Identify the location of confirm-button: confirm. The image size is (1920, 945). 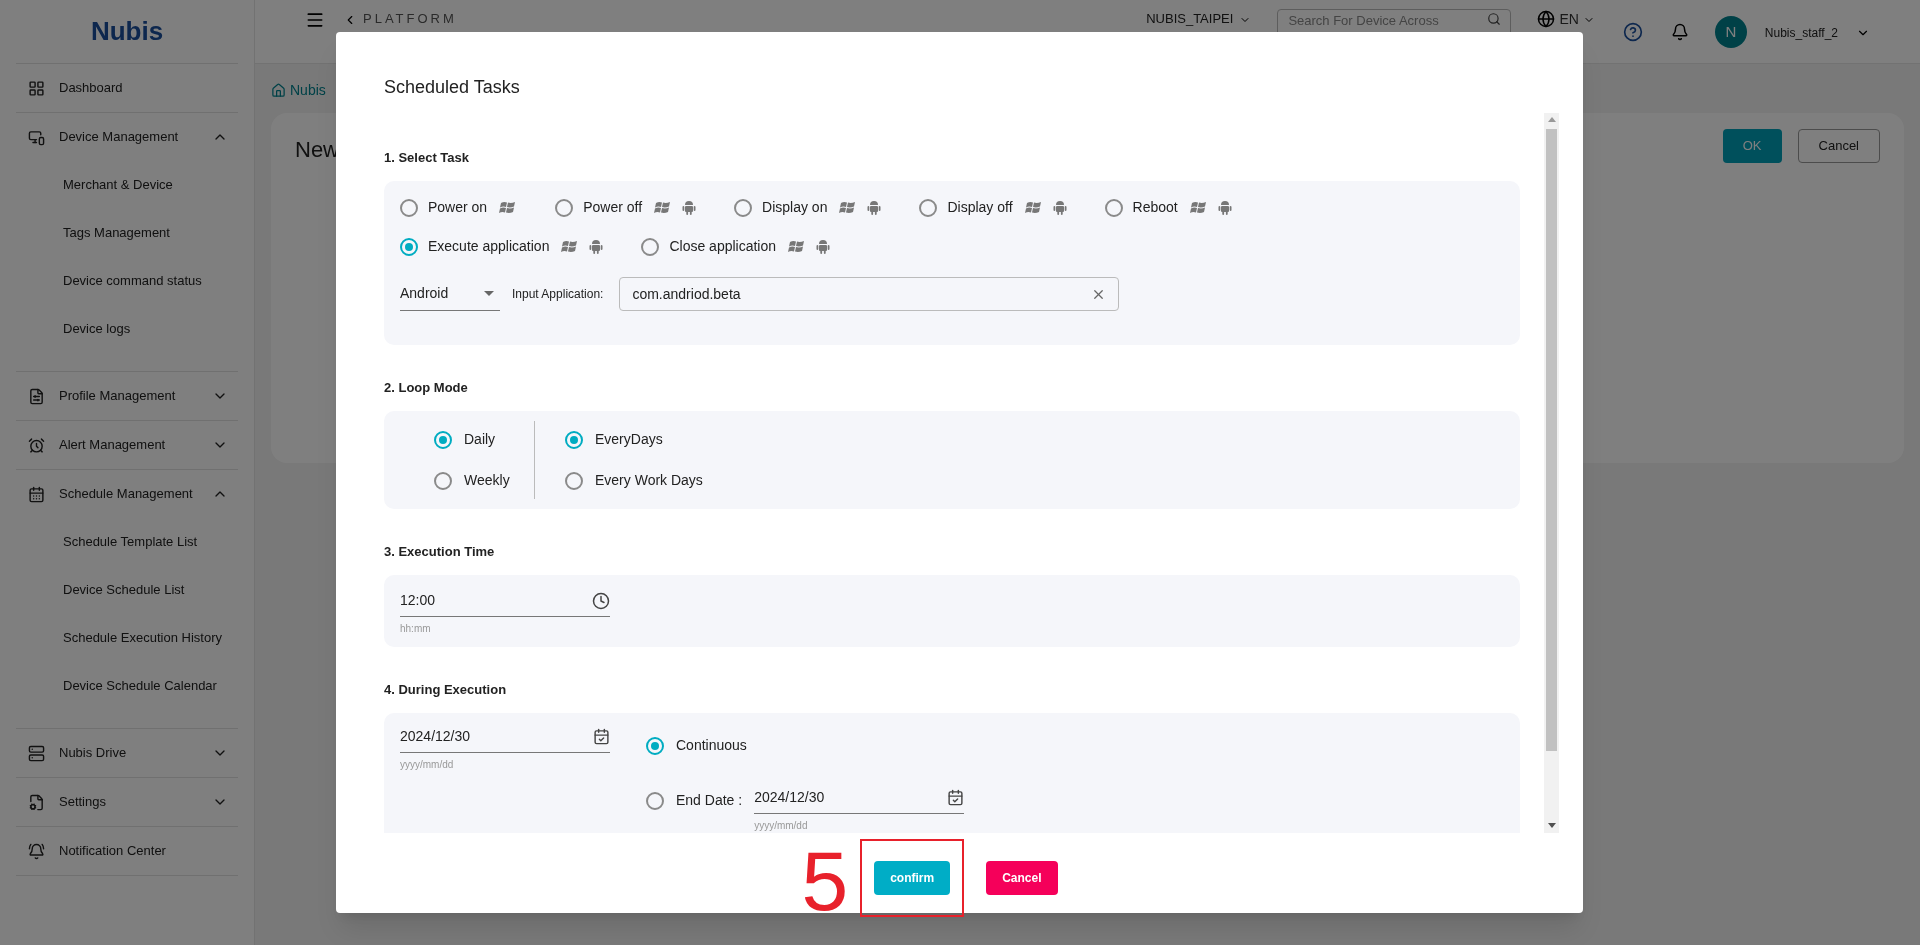
(912, 878).